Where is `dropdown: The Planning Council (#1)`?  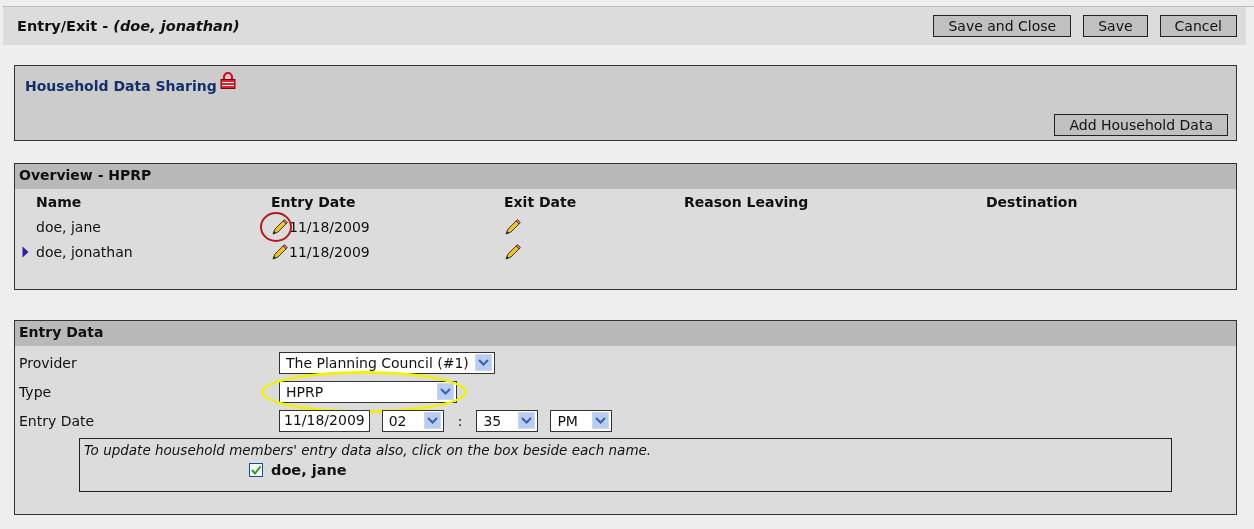
dropdown: The Planning Council (#1) is located at coordinates (387, 362).